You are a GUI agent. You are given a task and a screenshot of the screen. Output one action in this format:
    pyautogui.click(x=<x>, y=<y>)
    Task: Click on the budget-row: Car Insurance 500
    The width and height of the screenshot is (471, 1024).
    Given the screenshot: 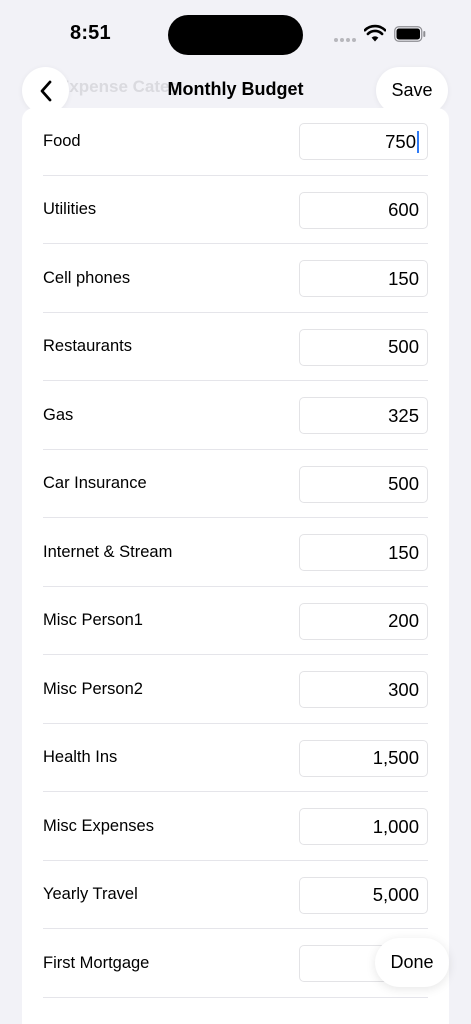 What is the action you would take?
    pyautogui.click(x=235, y=484)
    